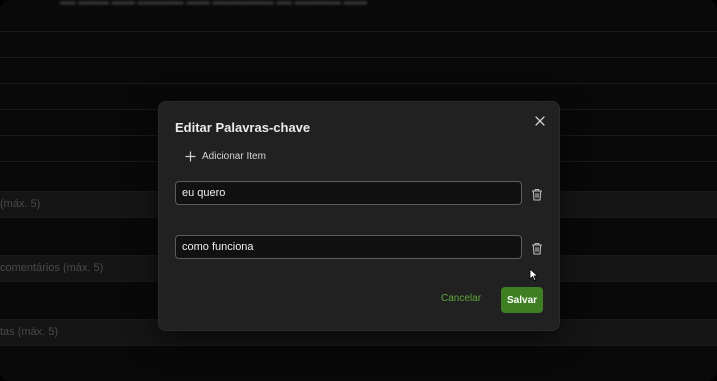  I want to click on add-item-label: Adicionar Item, so click(234, 156).